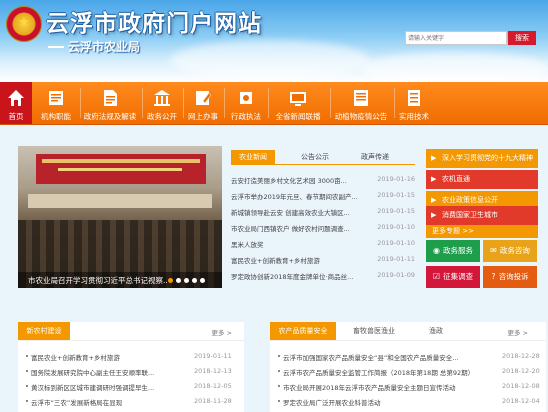 The height and width of the screenshot is (412, 548). What do you see at coordinates (482, 215) in the screenshot?
I see `topic-link: ▶ 消费国家卫生城市` at bounding box center [482, 215].